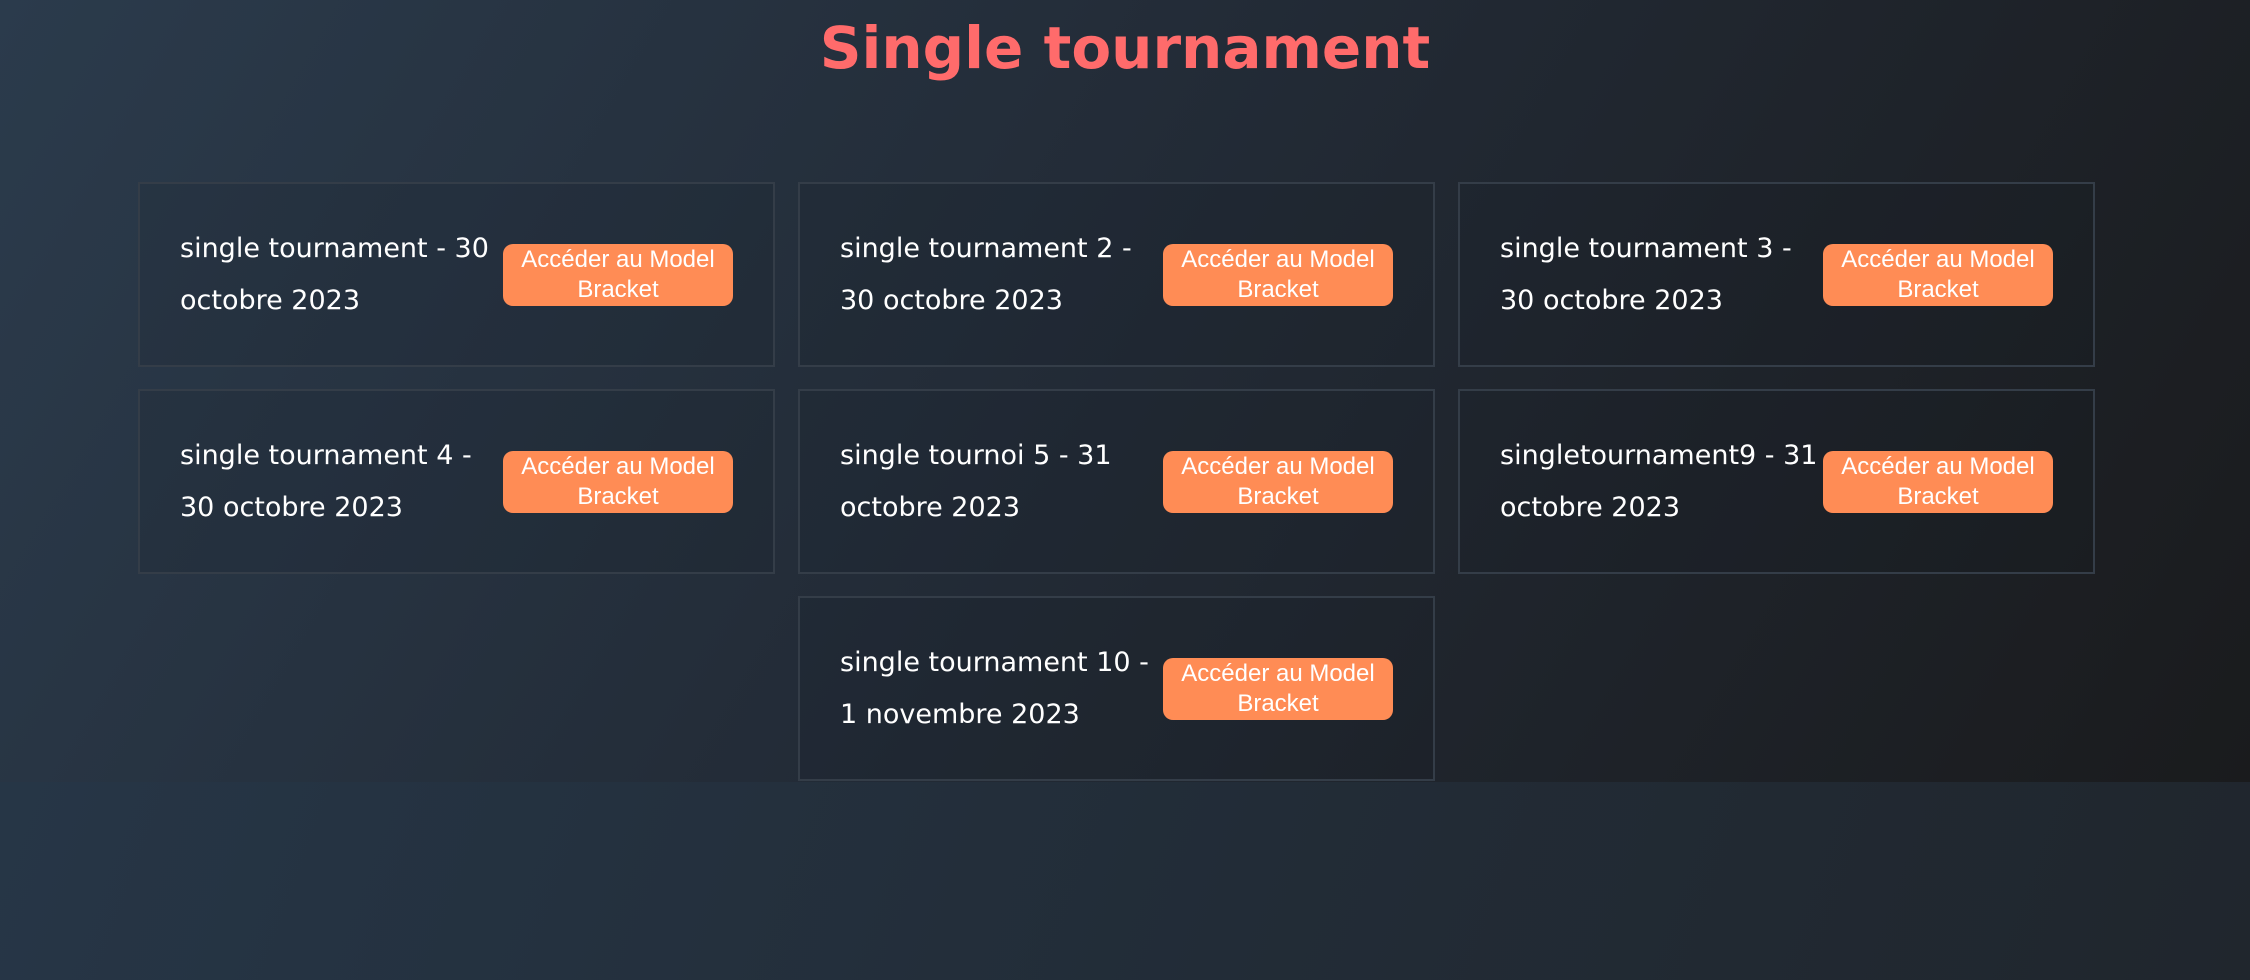  Describe the element at coordinates (334, 274) in the screenshot. I see `tournament-name: single tournament - 30 octobre 2023` at that location.